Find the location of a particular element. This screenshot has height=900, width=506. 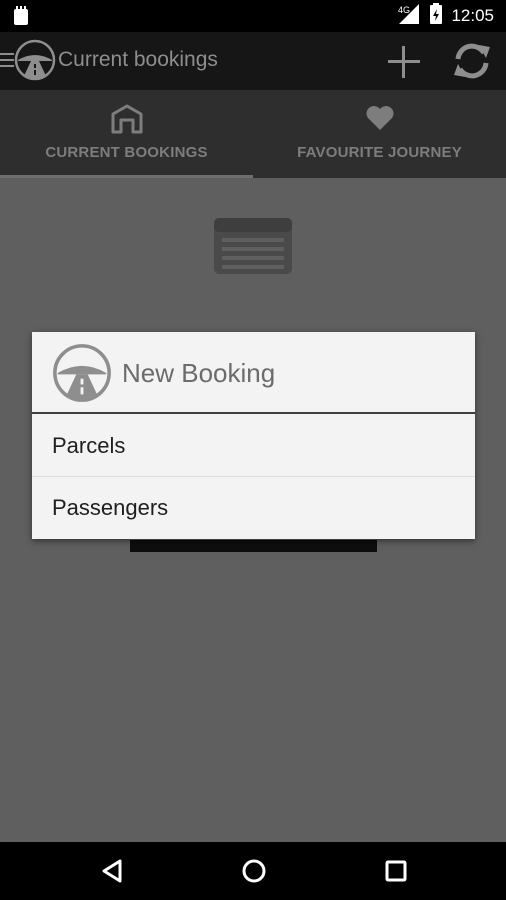

back-icon is located at coordinates (112, 871).